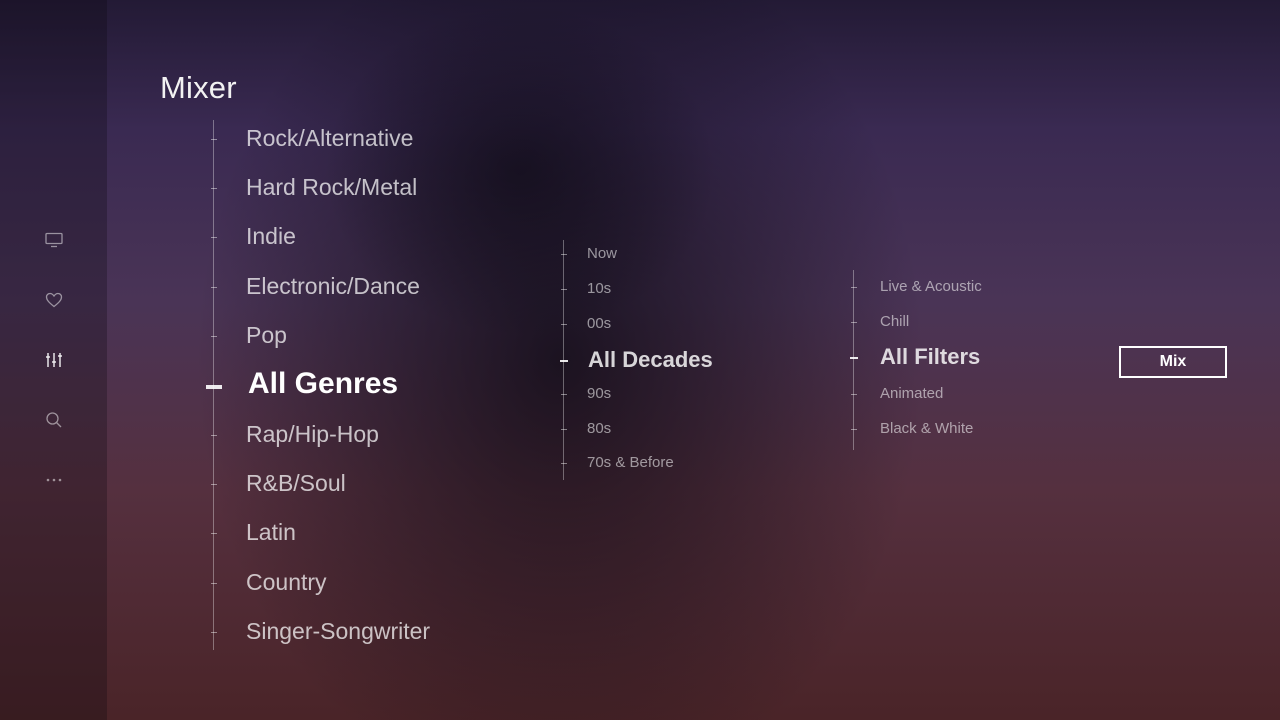 The height and width of the screenshot is (720, 1280). What do you see at coordinates (599, 288) in the screenshot?
I see `decades-option: 10s` at bounding box center [599, 288].